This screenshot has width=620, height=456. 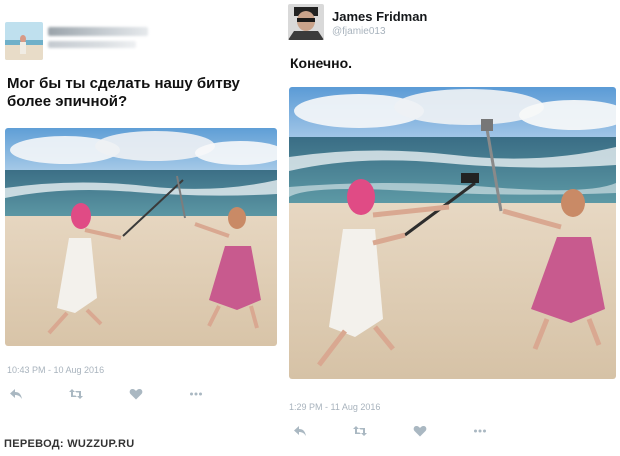 I want to click on translation-credit: ПЕРЕВОД: WUZZUP.RU, so click(x=69, y=444).